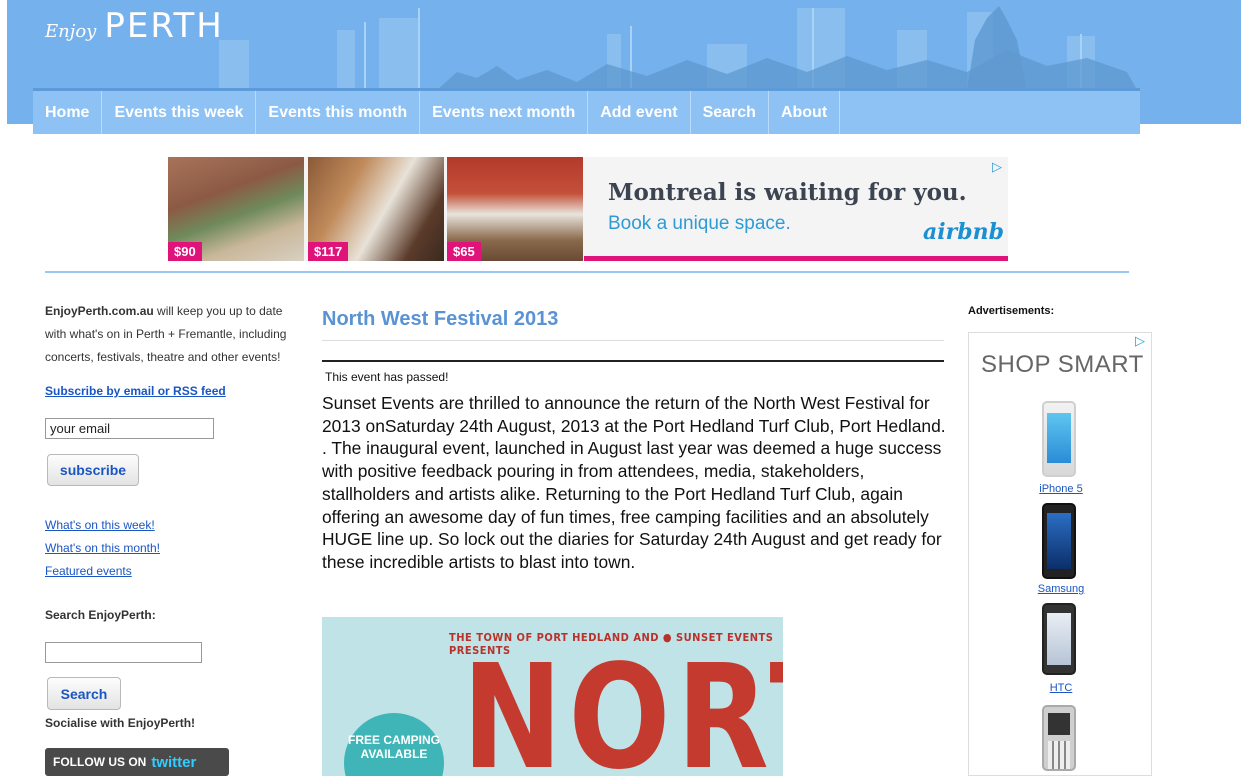  I want to click on site-logo: Enjoy PERTH, so click(134, 26).